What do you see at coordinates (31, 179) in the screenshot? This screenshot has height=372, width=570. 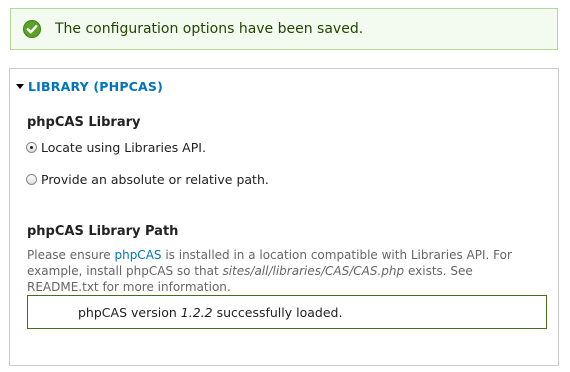 I see `radio-button` at bounding box center [31, 179].